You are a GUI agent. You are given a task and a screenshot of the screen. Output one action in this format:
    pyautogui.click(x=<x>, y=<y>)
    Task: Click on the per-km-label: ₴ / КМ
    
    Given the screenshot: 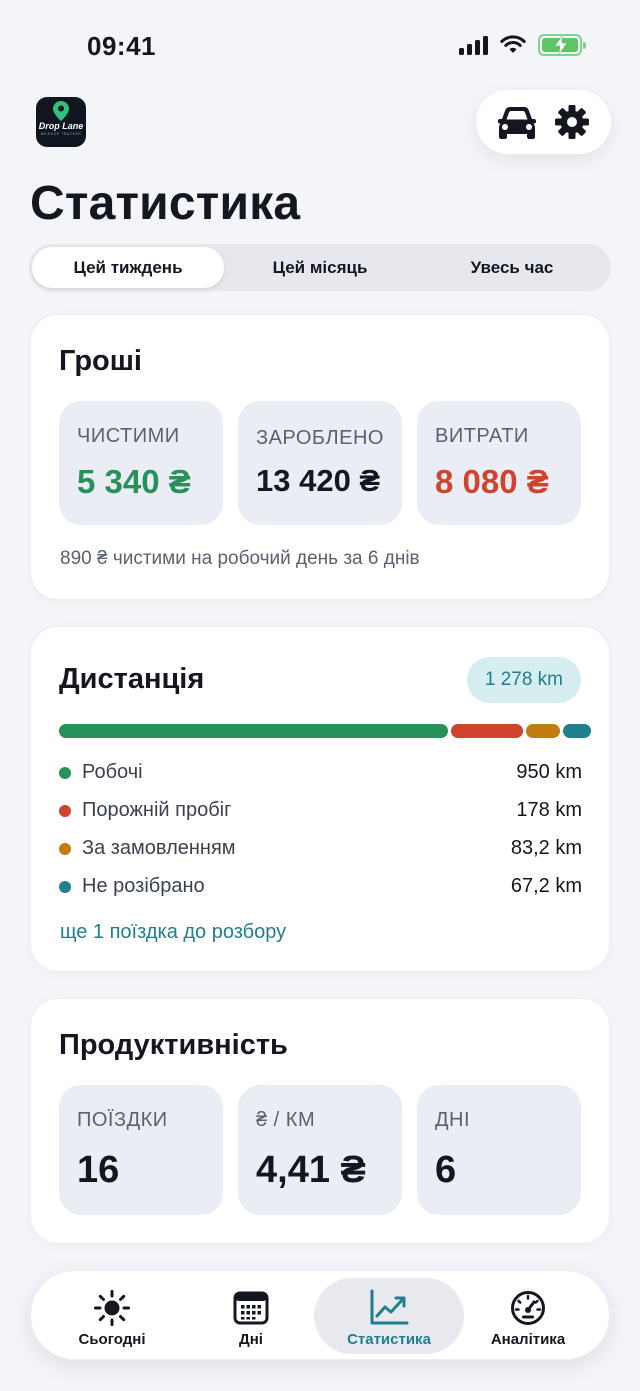 What is the action you would take?
    pyautogui.click(x=286, y=1120)
    